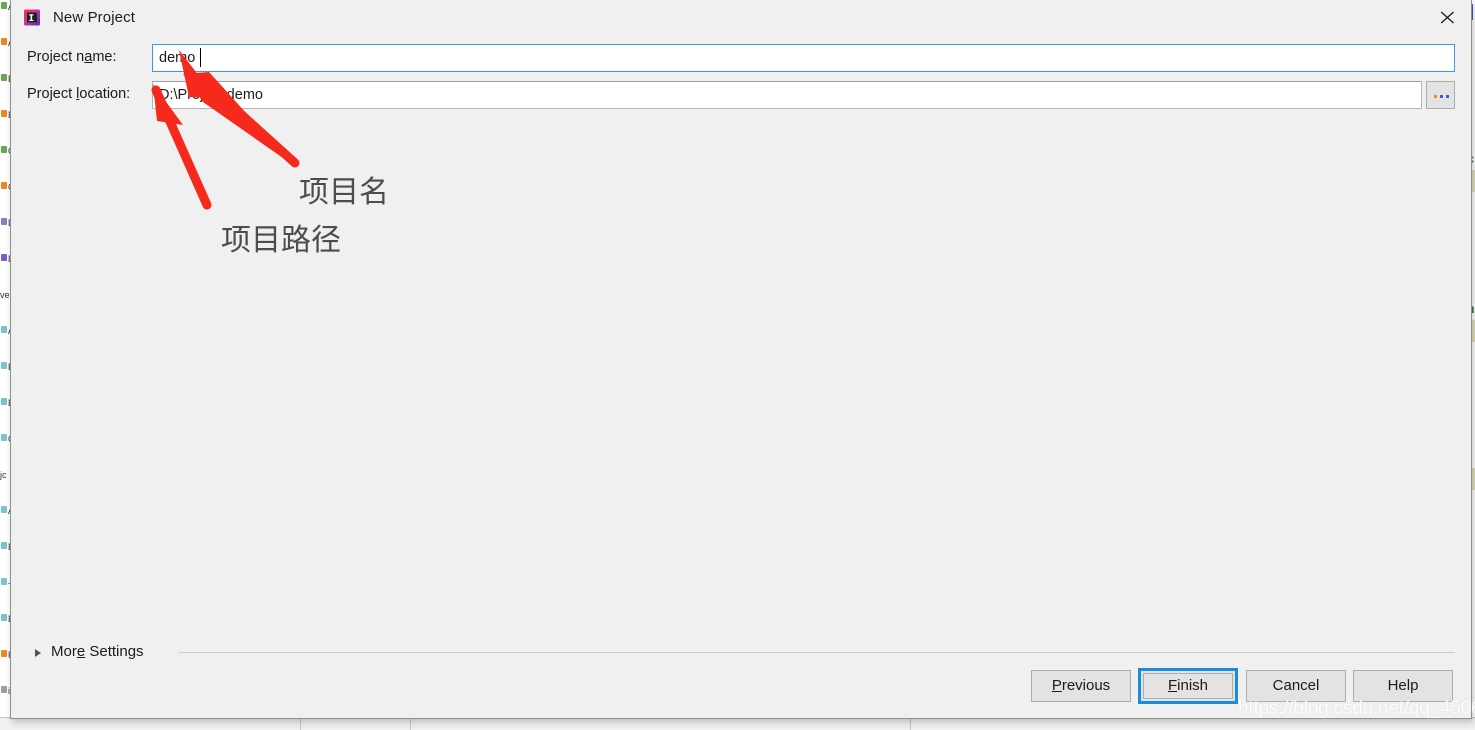  I want to click on more-settings-label: More Settings, so click(97, 652).